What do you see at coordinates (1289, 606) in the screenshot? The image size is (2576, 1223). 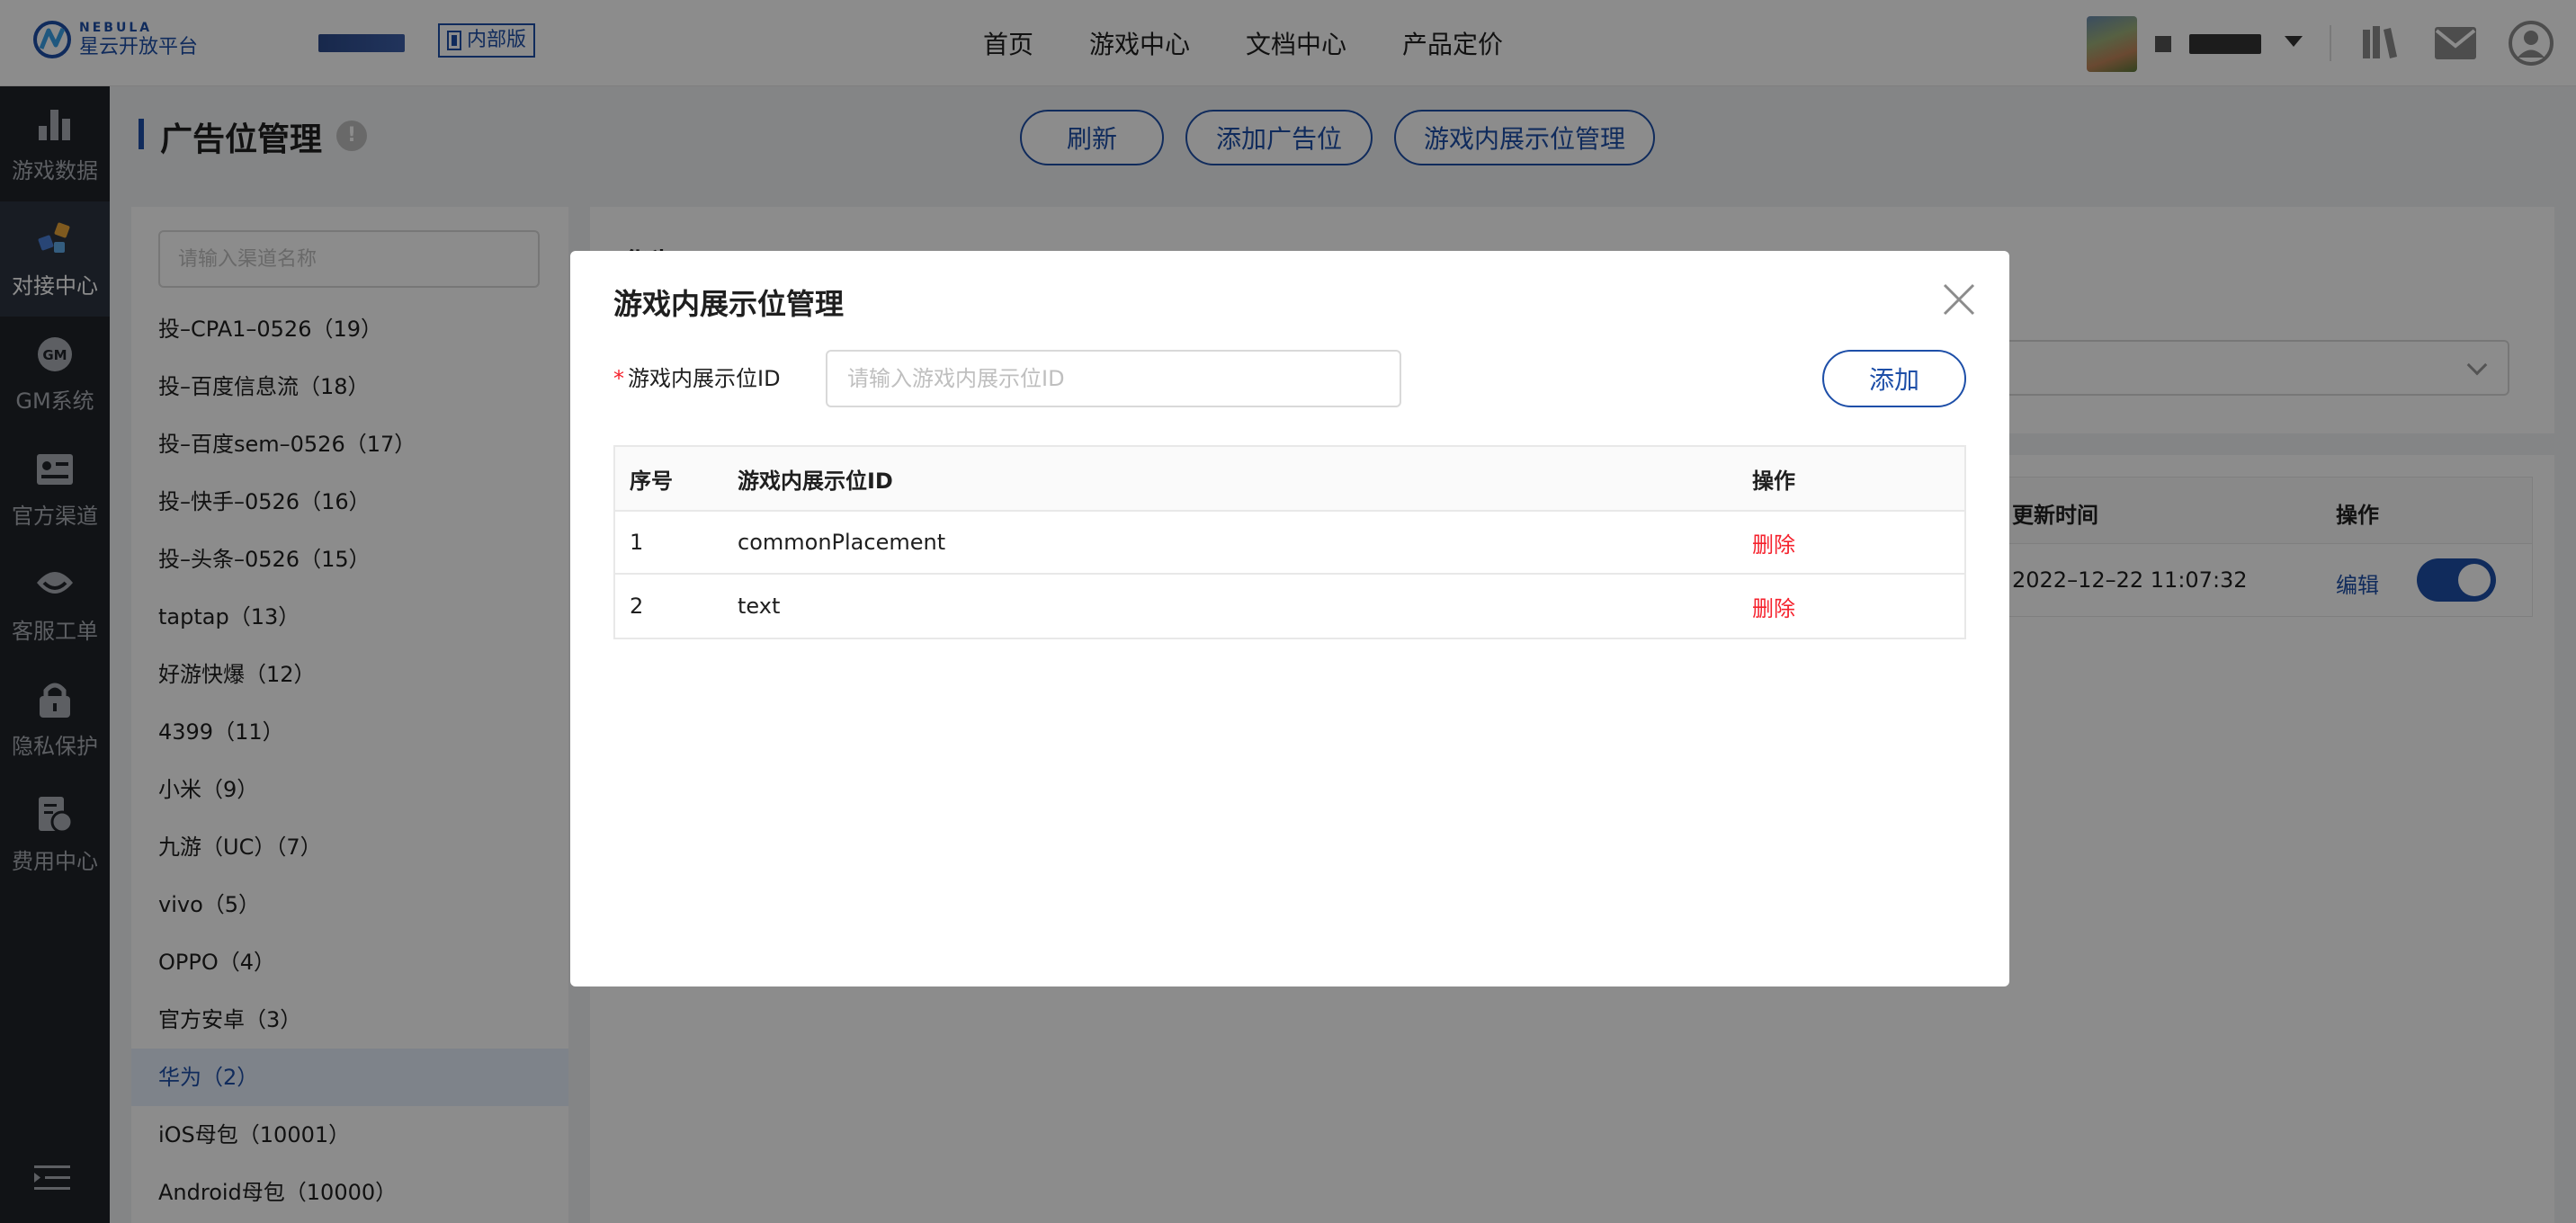 I see `table-row: 2 text 删除` at bounding box center [1289, 606].